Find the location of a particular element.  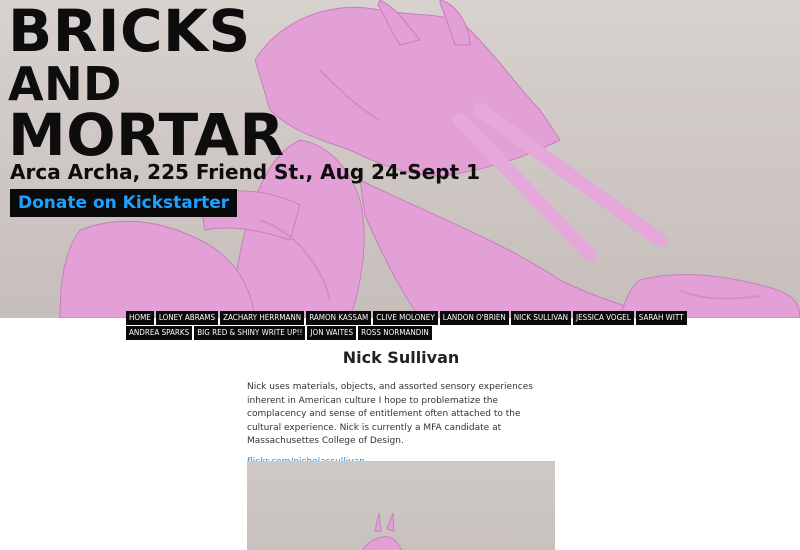

nav-item-jessica-vogel: JESSICA VOGEL is located at coordinates (603, 318).